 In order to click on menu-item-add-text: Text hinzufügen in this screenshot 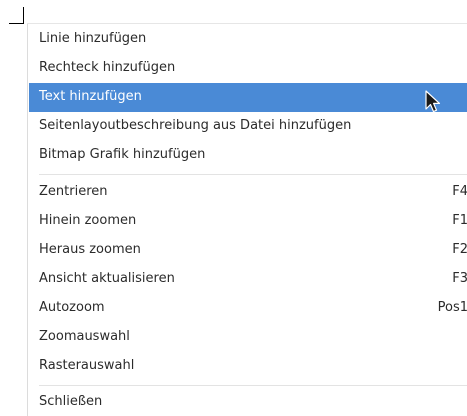, I will do `click(248, 97)`.